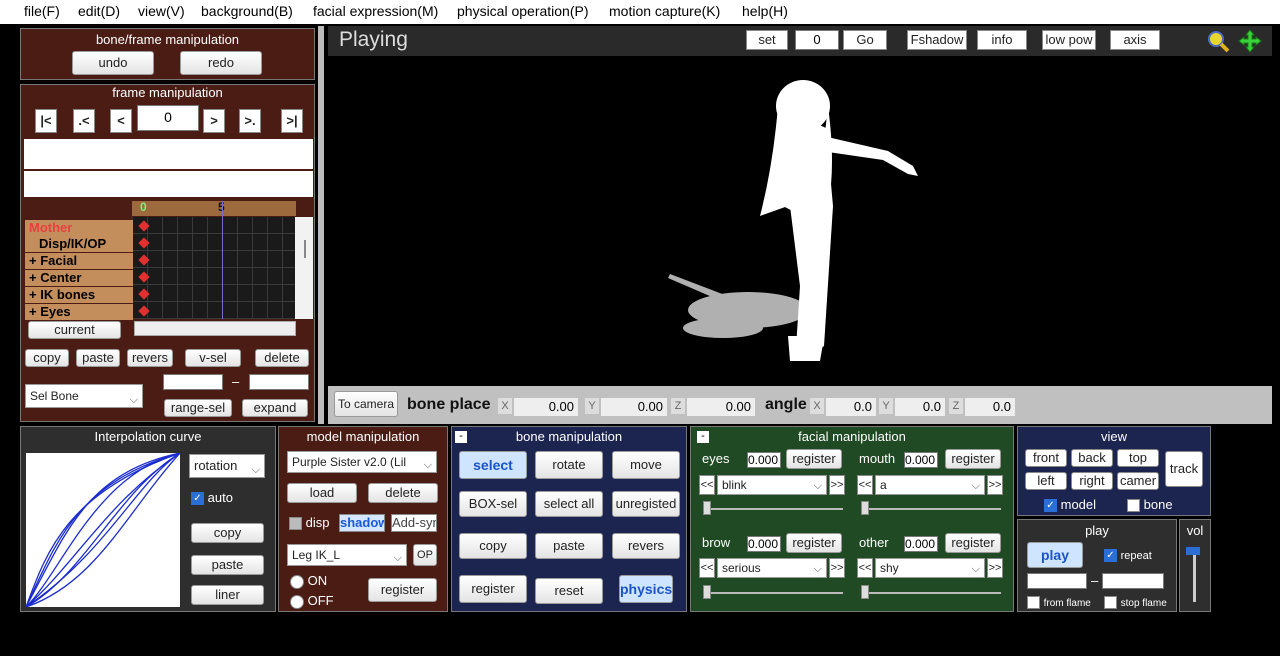 The image size is (1280, 656). What do you see at coordinates (362, 462) in the screenshot?
I see `model-select-dropdown: Purple Sister v2.0 (Lil ⌵` at bounding box center [362, 462].